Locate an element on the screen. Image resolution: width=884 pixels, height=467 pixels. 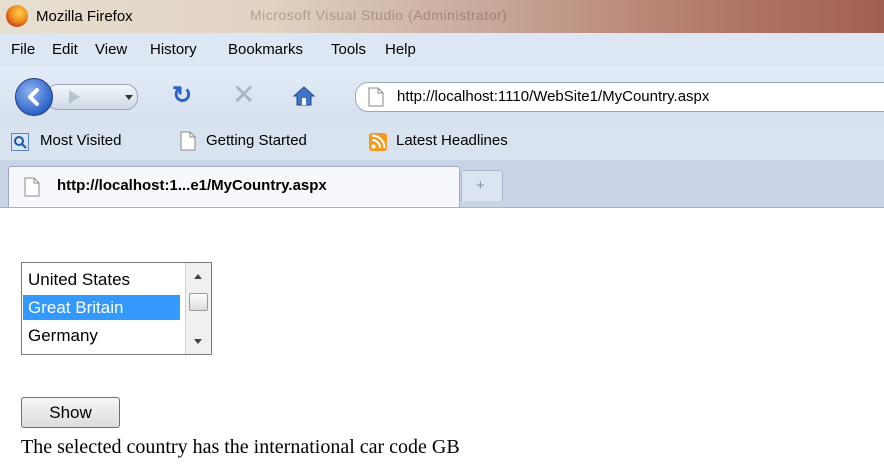
listbox-option-selected: Great Britain is located at coordinates (101, 307).